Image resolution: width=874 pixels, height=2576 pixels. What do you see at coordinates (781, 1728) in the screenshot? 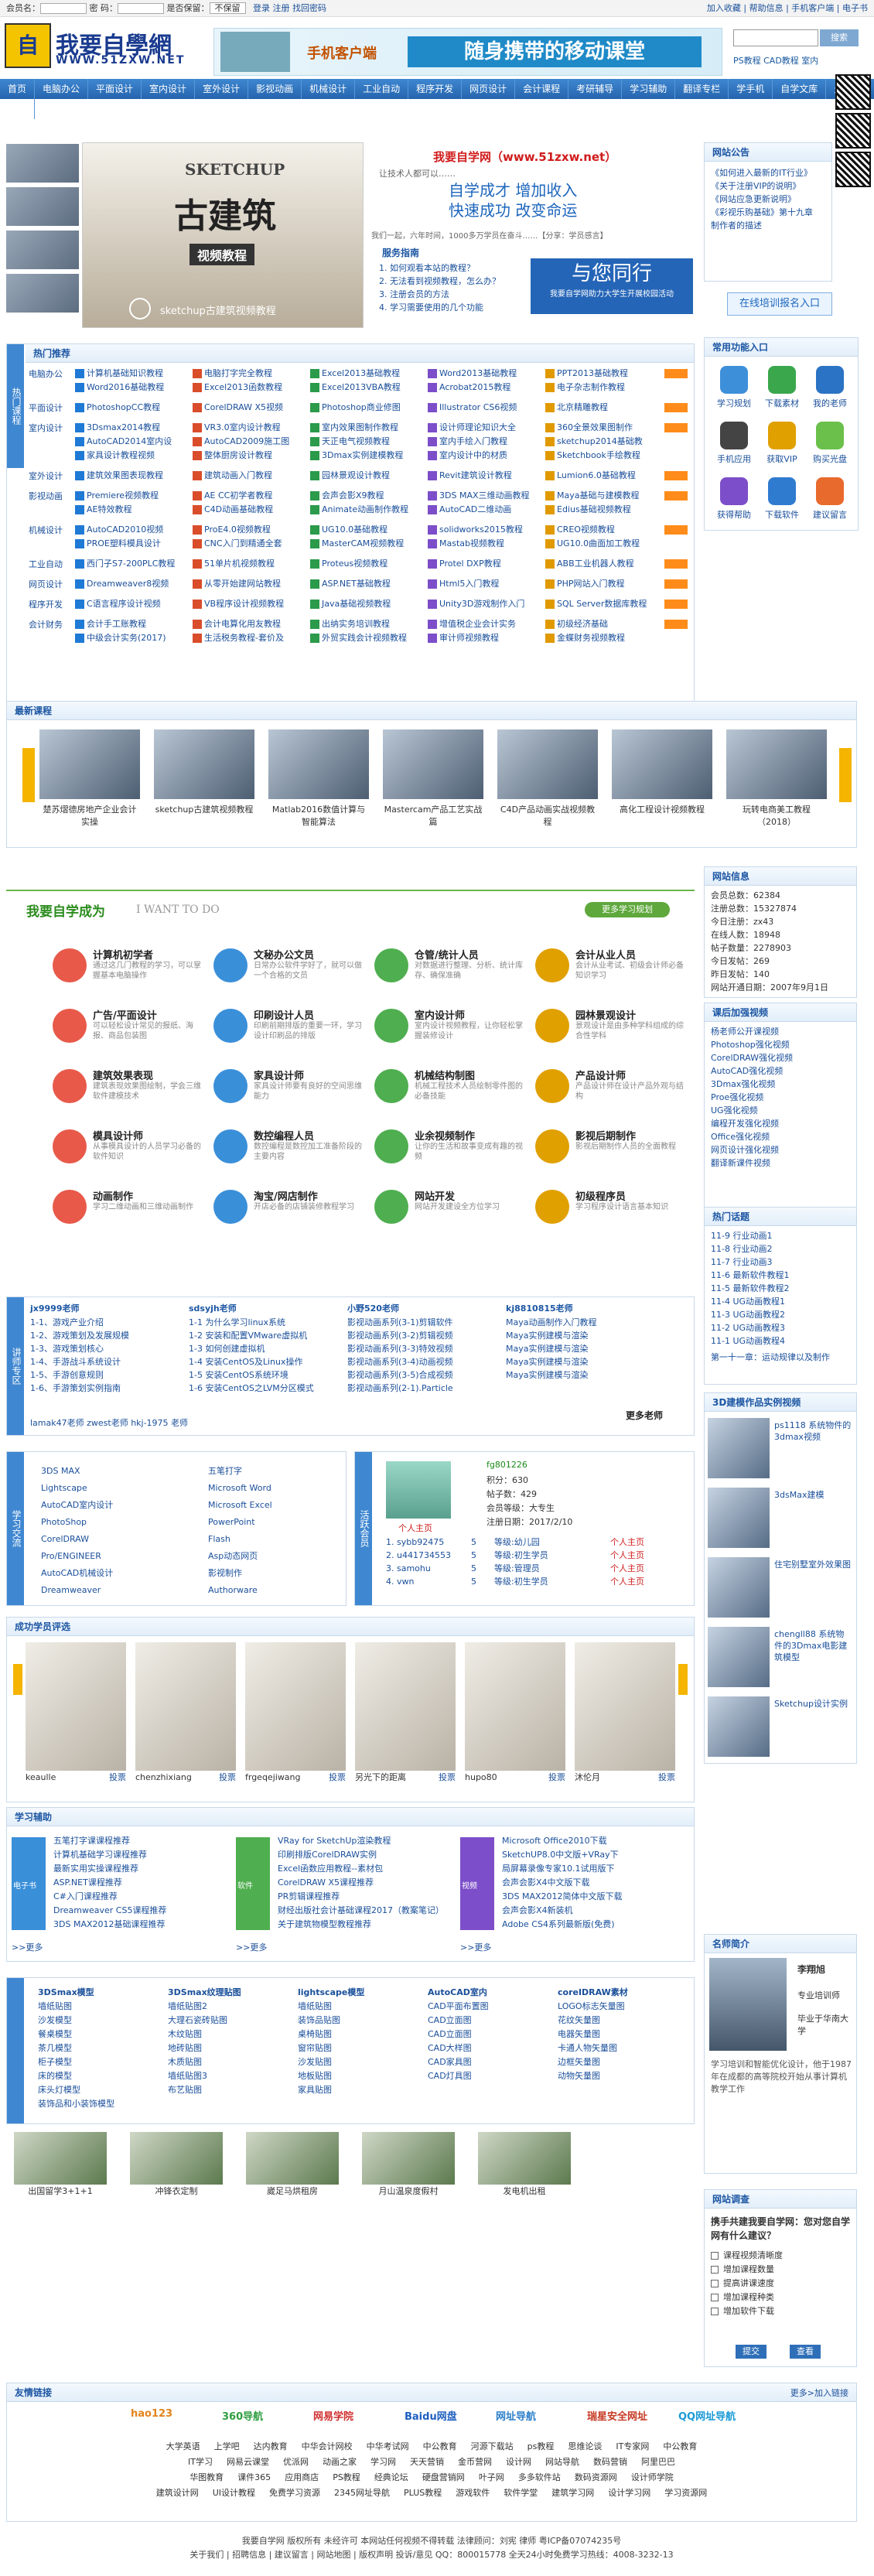
I see `case-item: Sketchup设计实例` at bounding box center [781, 1728].